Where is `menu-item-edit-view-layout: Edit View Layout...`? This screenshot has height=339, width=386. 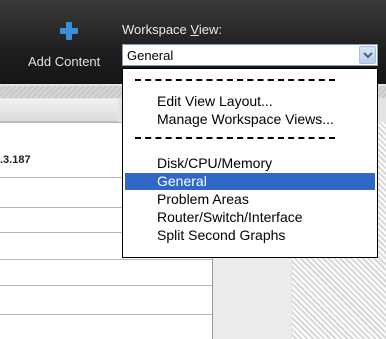
menu-item-edit-view-layout: Edit View Layout... is located at coordinates (250, 101).